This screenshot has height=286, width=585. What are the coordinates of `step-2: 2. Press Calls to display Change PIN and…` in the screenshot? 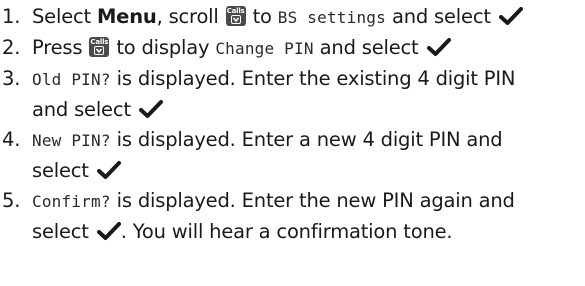 It's located at (292, 48).